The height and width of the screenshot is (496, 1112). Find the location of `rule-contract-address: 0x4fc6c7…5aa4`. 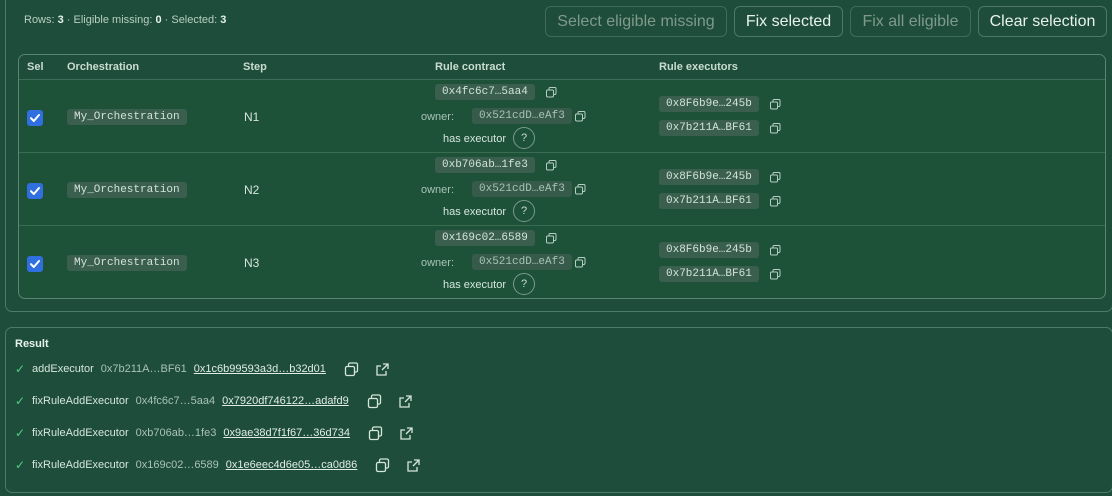

rule-contract-address: 0x4fc6c7…5aa4 is located at coordinates (485, 92).